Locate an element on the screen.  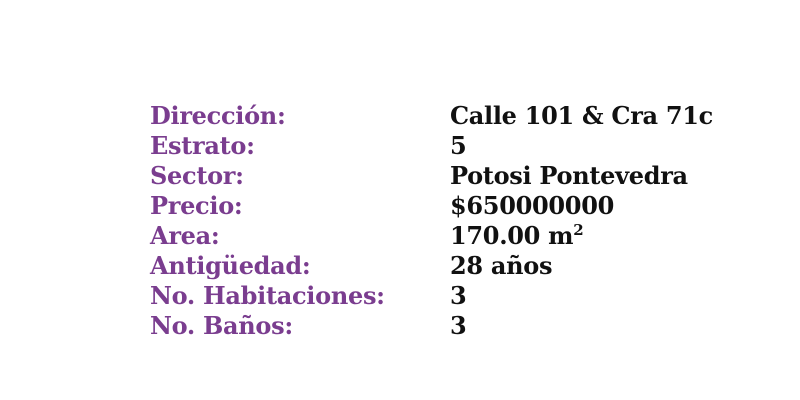
sector-label: Sector: is located at coordinates (197, 175).